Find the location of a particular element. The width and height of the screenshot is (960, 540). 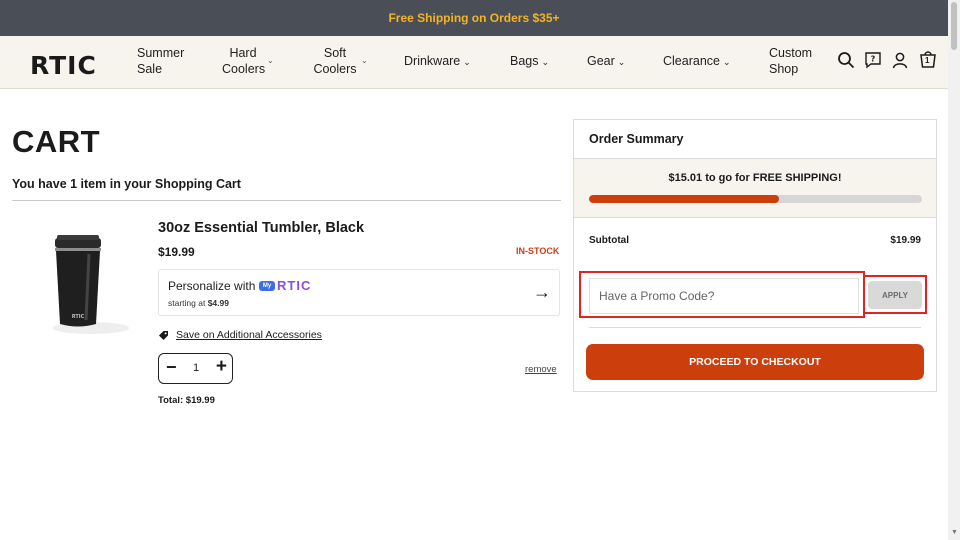

nav-label: Hard is located at coordinates (243, 53).